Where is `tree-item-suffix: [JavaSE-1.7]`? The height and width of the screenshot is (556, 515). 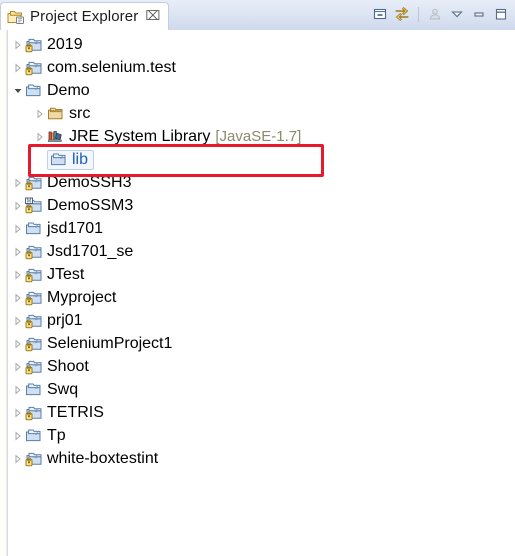
tree-item-suffix: [JavaSE-1.7] is located at coordinates (258, 136).